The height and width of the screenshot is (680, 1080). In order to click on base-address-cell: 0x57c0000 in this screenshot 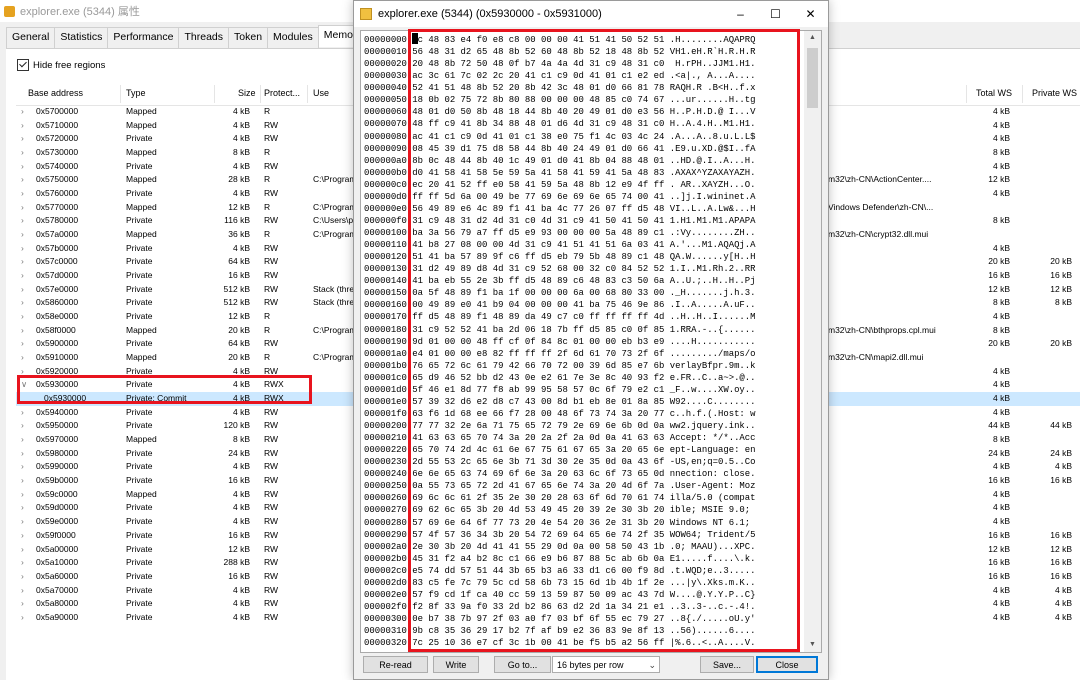, I will do `click(57, 261)`.